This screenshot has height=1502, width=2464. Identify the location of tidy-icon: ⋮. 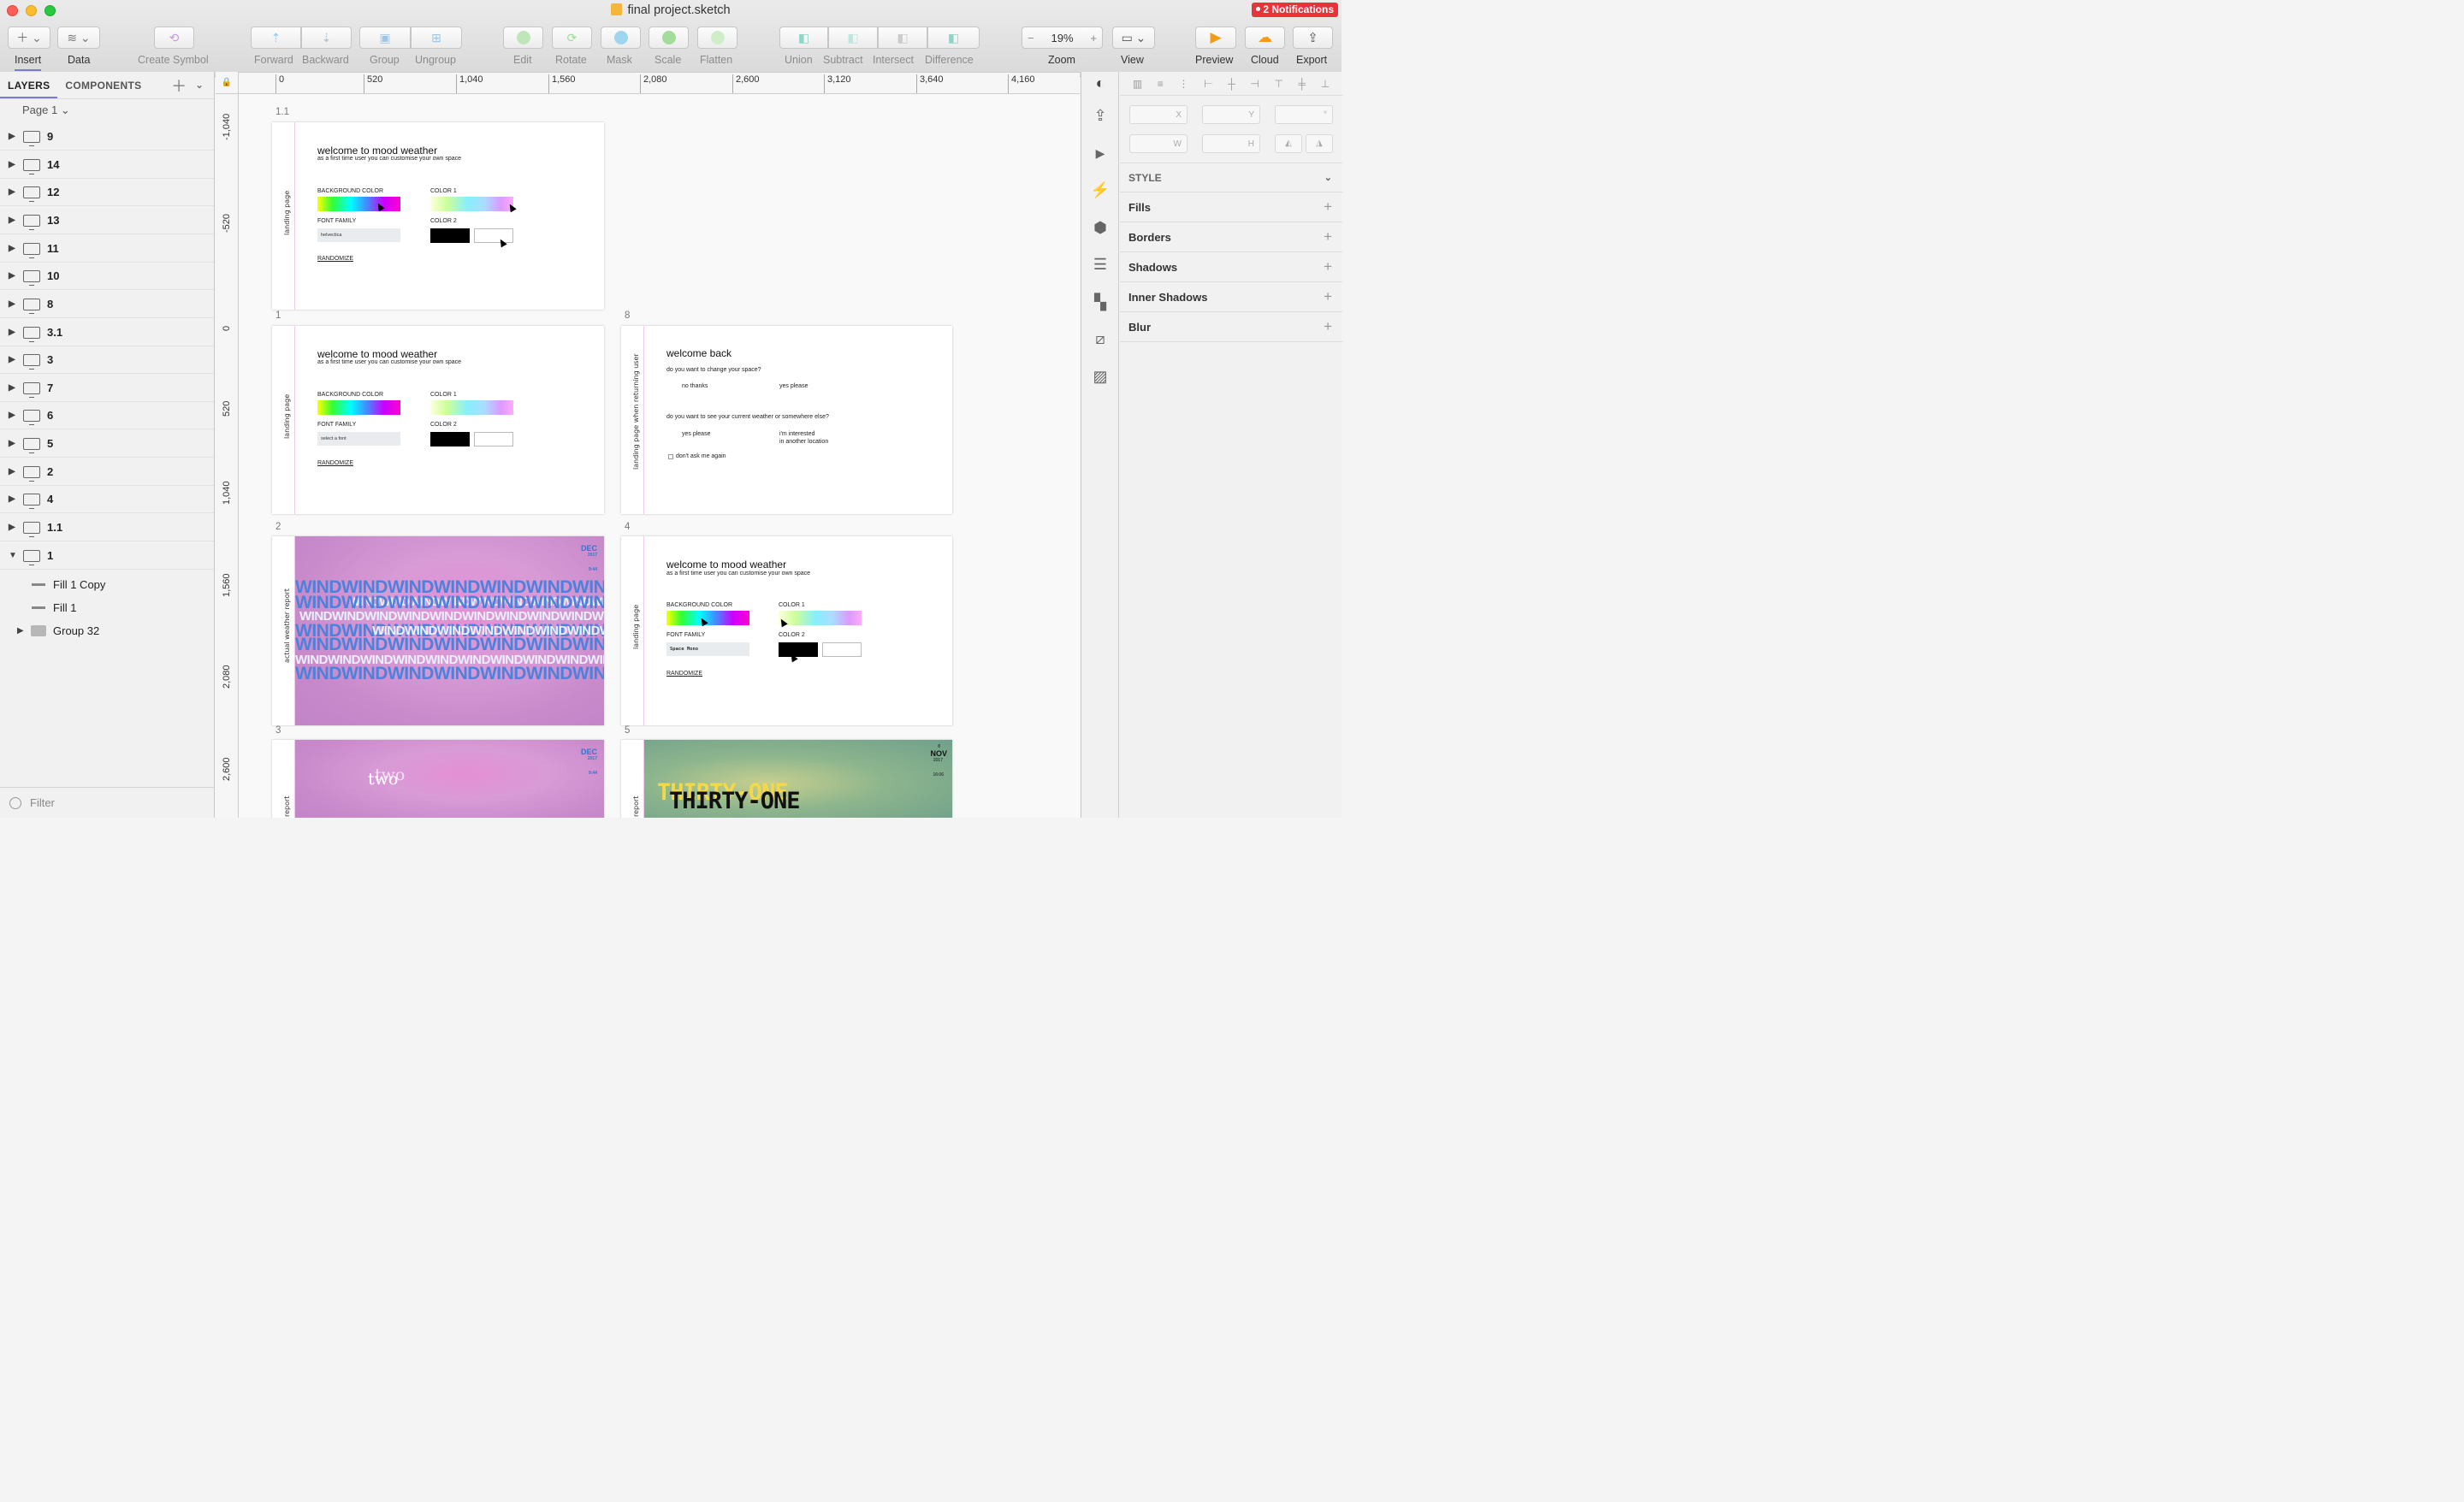
(1183, 84).